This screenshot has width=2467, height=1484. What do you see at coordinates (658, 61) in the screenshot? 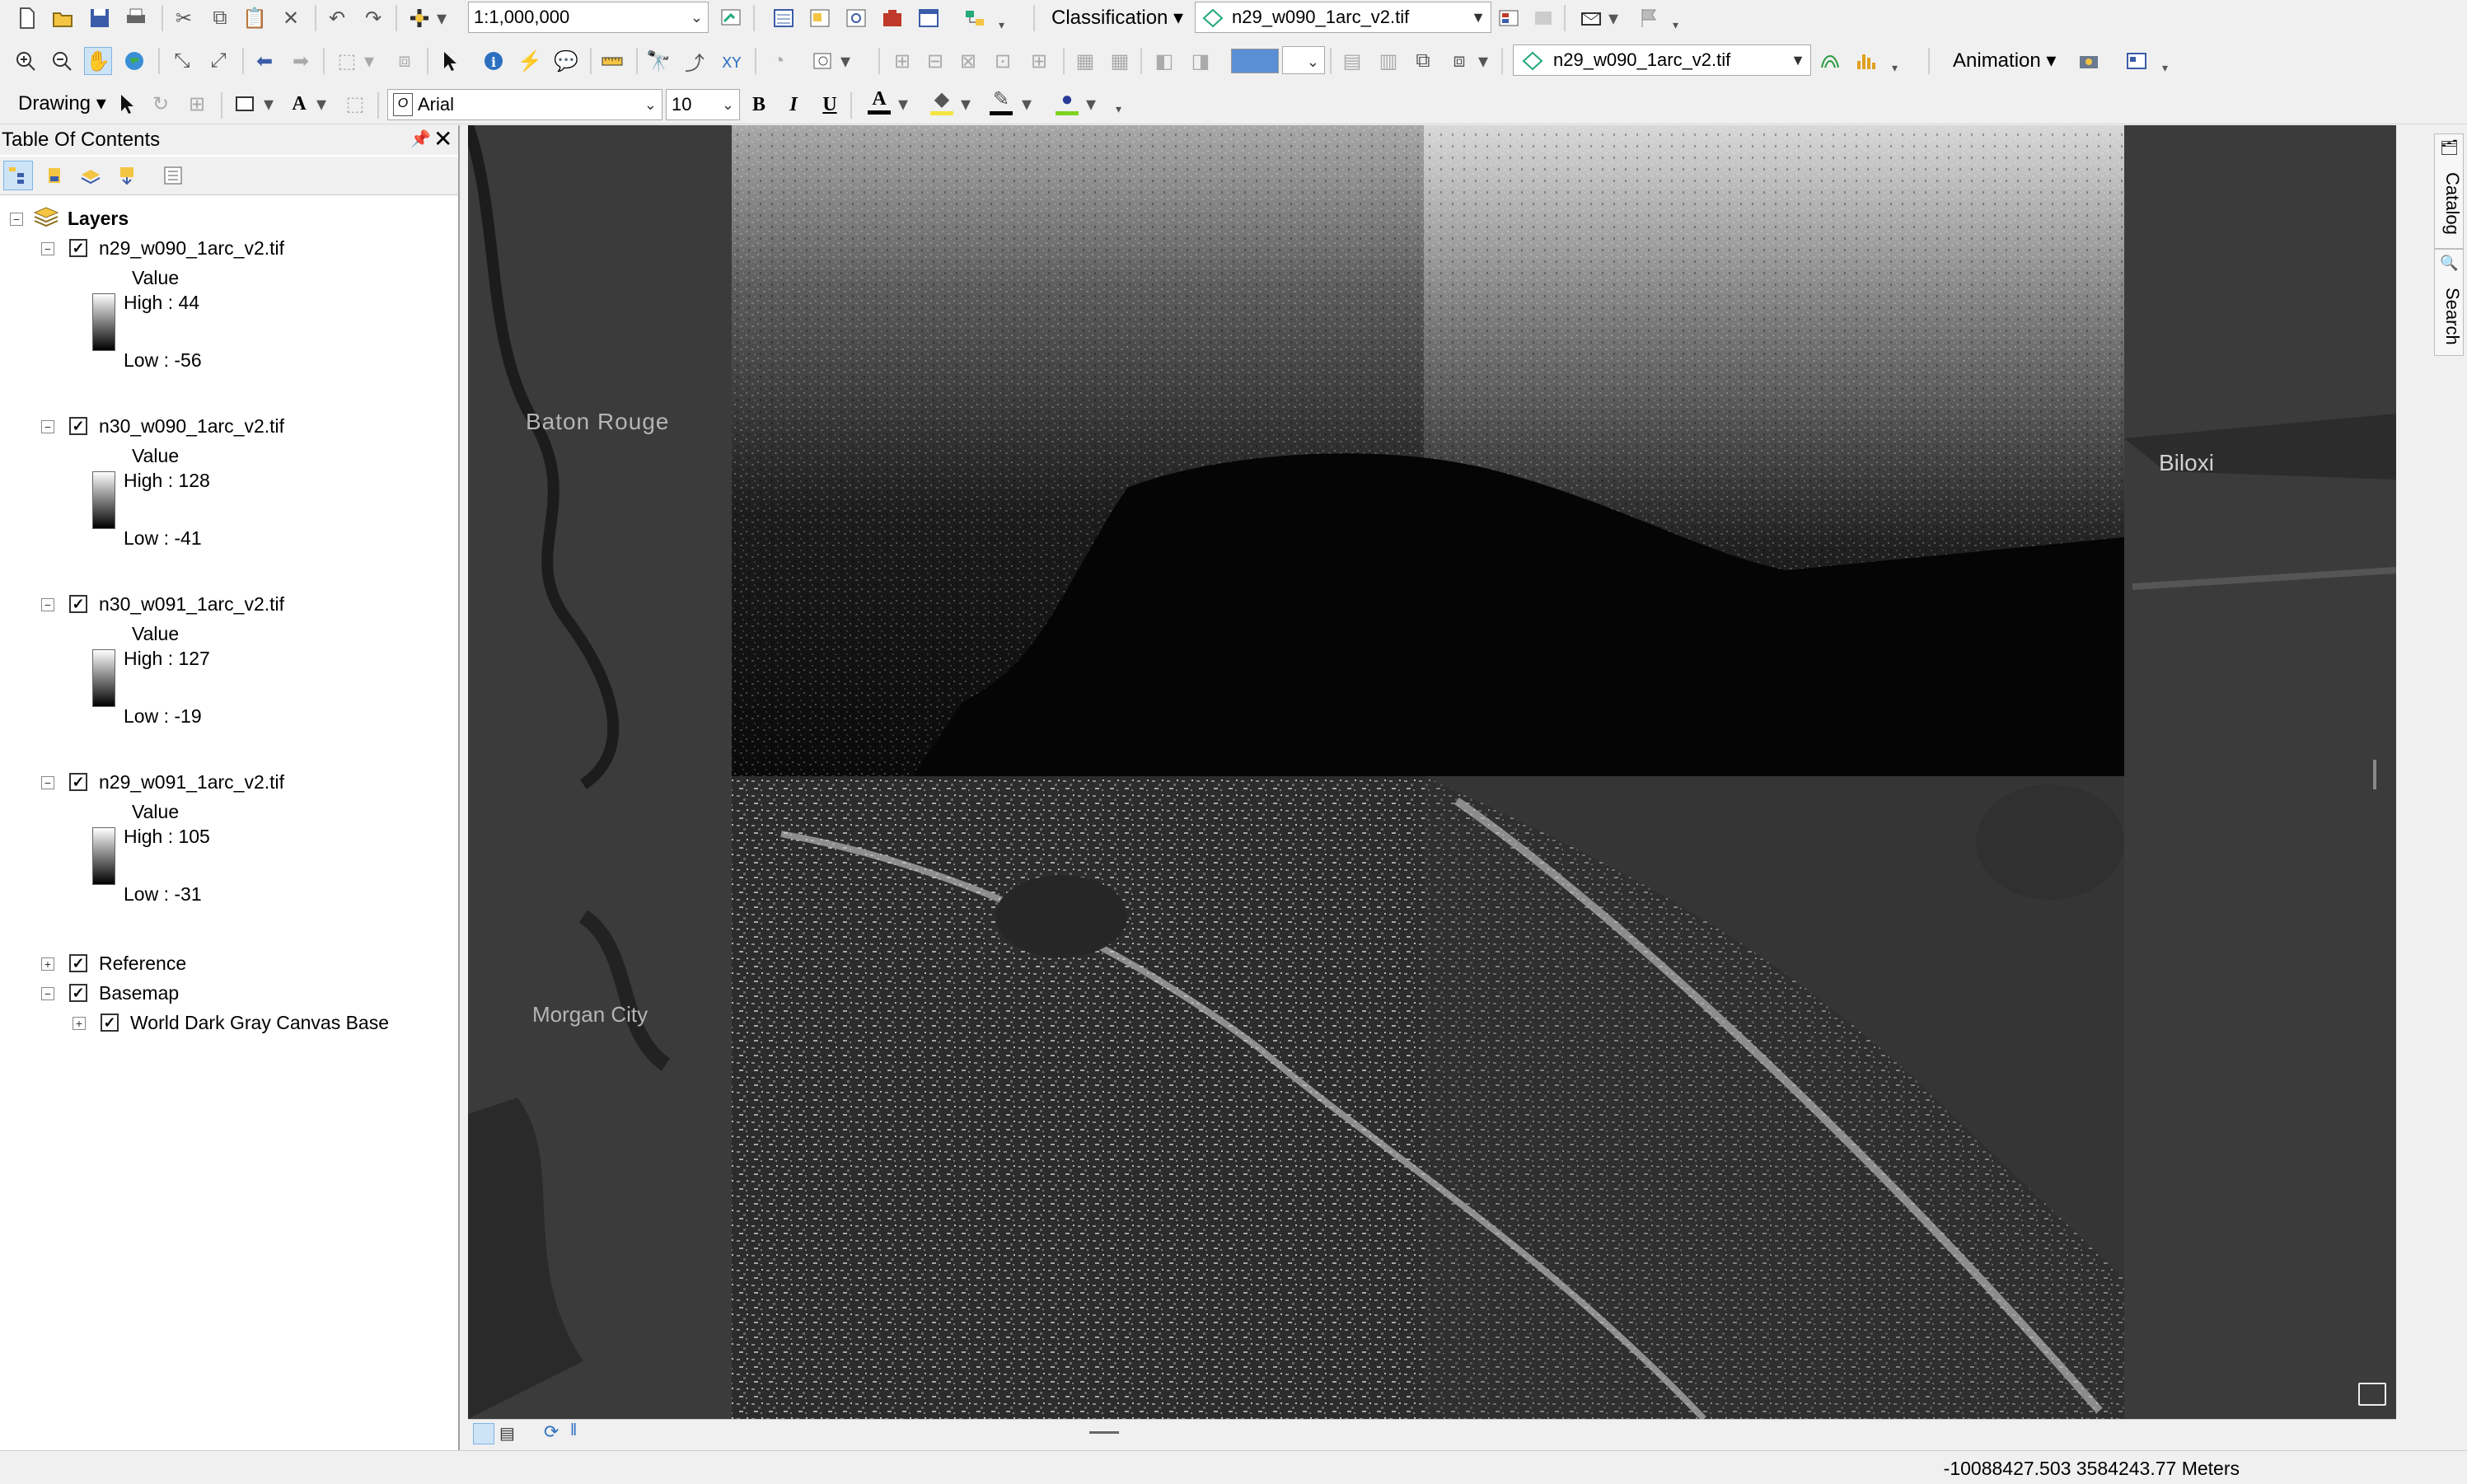
I see `find-binoculars-icon: 🔭` at bounding box center [658, 61].